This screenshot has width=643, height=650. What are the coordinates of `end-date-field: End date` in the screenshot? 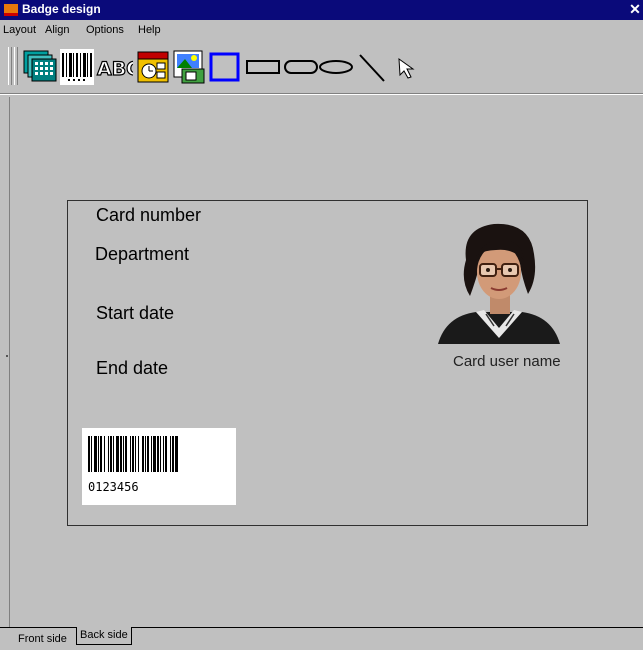 It's located at (132, 368).